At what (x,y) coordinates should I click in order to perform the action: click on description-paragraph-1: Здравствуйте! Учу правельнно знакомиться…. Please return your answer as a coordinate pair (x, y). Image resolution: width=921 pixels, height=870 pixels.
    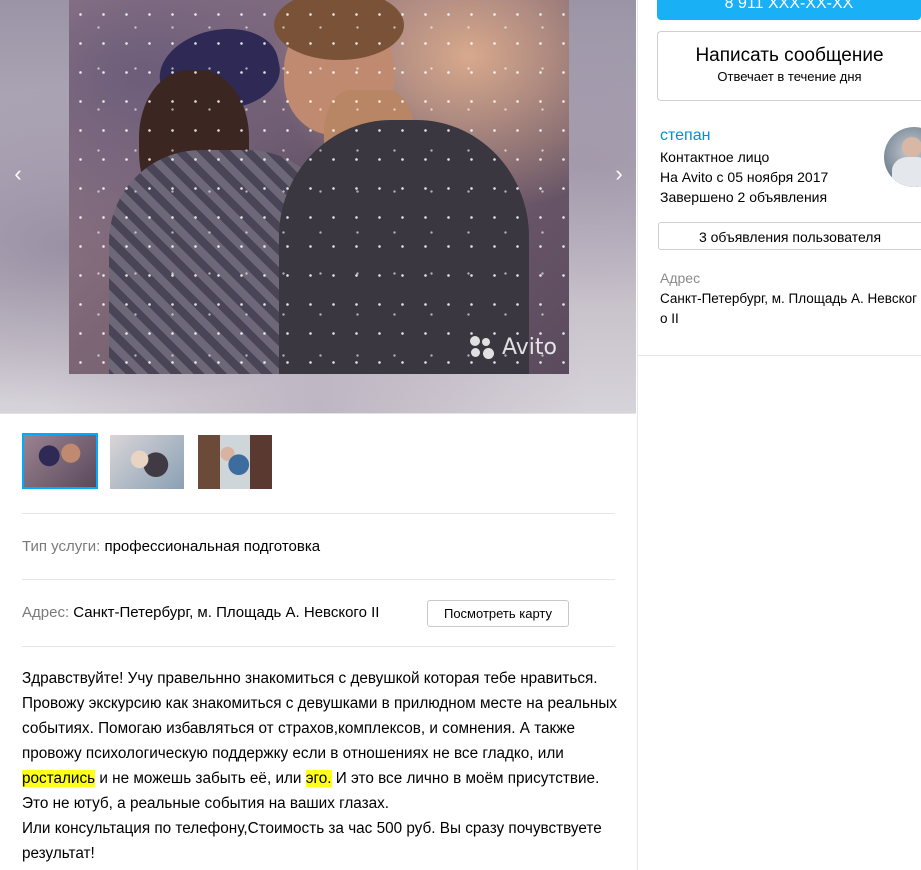
    Looking at the image, I should click on (322, 741).